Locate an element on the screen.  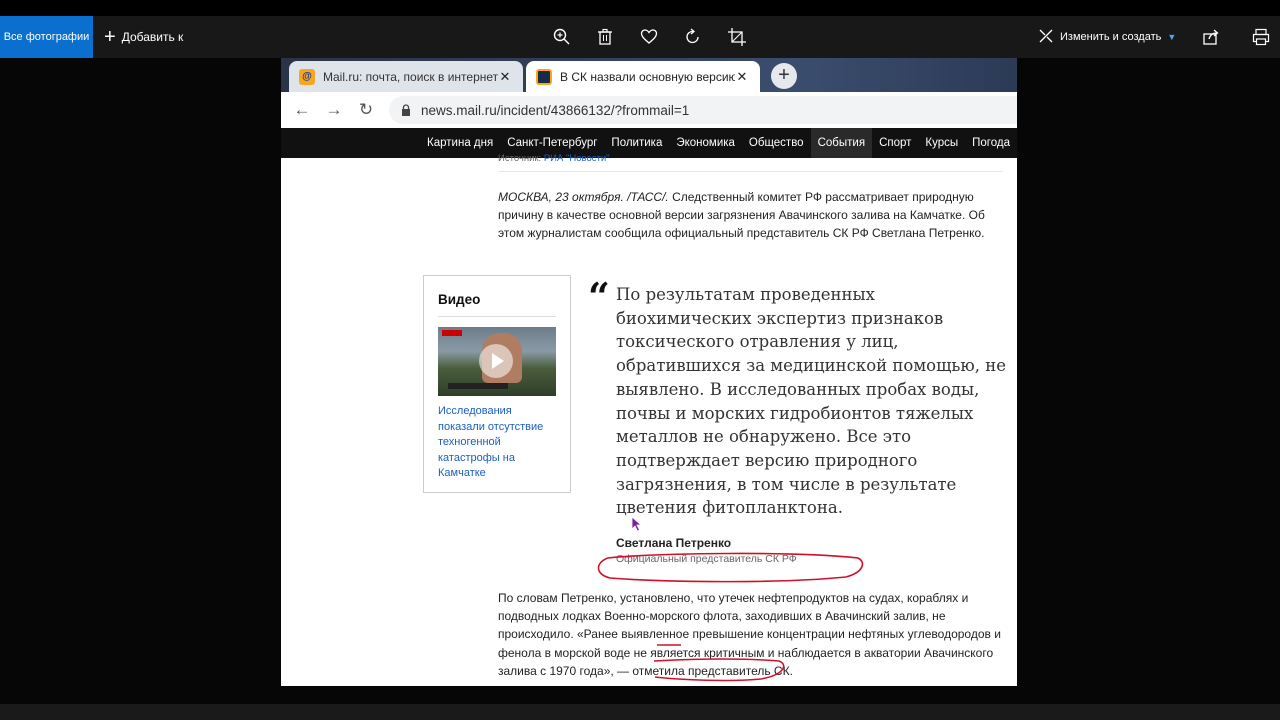
chevron-down-icon: ▼ is located at coordinates (1172, 37).